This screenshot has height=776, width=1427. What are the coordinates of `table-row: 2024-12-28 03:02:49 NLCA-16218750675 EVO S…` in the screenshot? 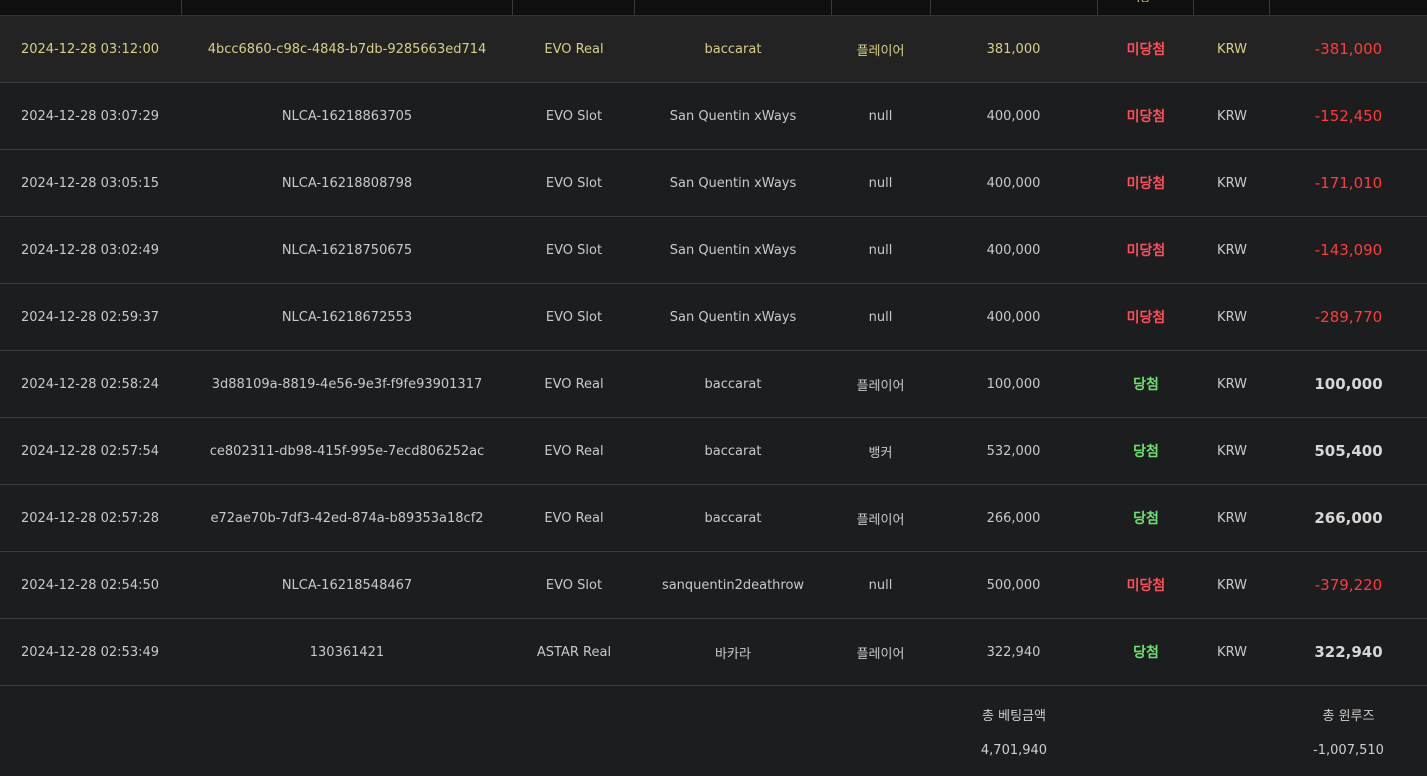 It's located at (713, 250).